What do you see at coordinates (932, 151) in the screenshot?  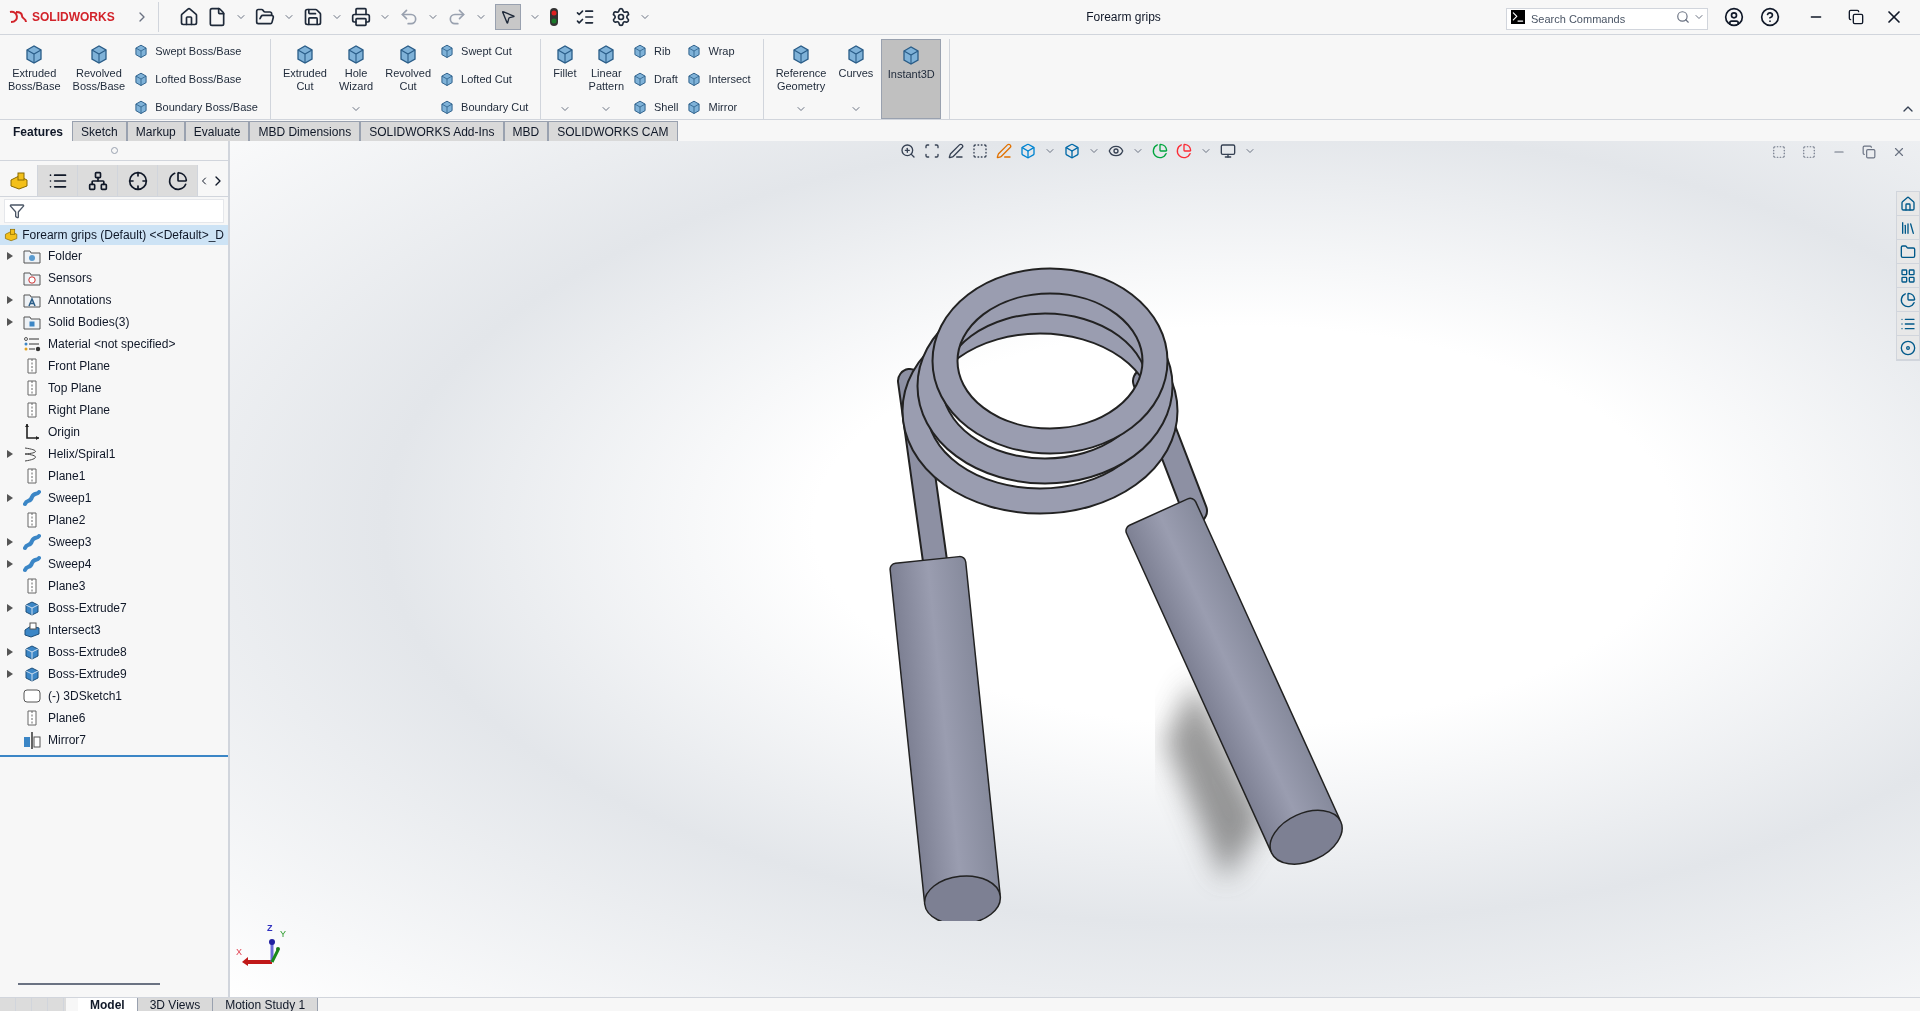 I see `zoom-to-area-icon` at bounding box center [932, 151].